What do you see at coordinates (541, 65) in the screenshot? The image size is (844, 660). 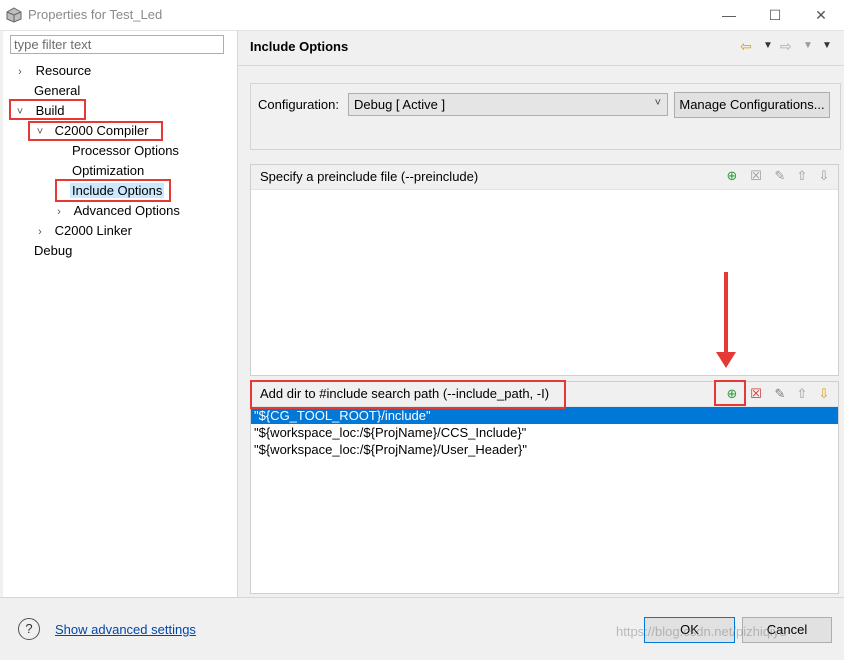 I see `header-divider` at bounding box center [541, 65].